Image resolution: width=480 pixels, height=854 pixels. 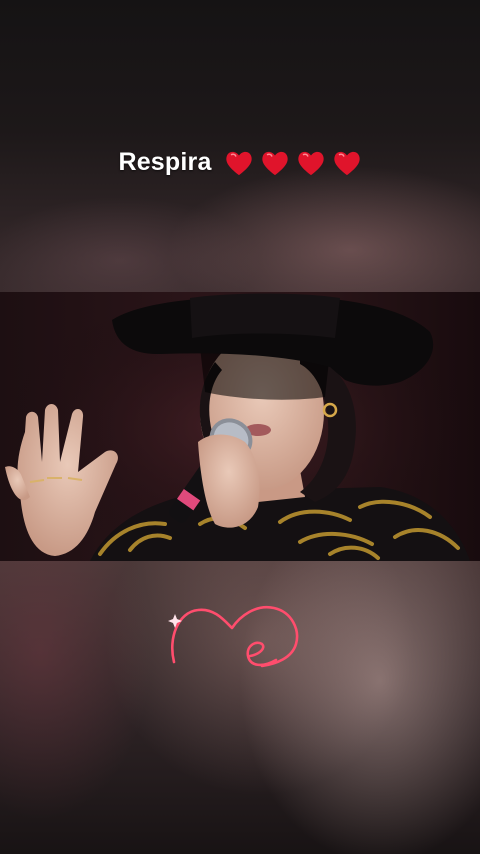 I want to click on caption-text: Respira, so click(x=165, y=162).